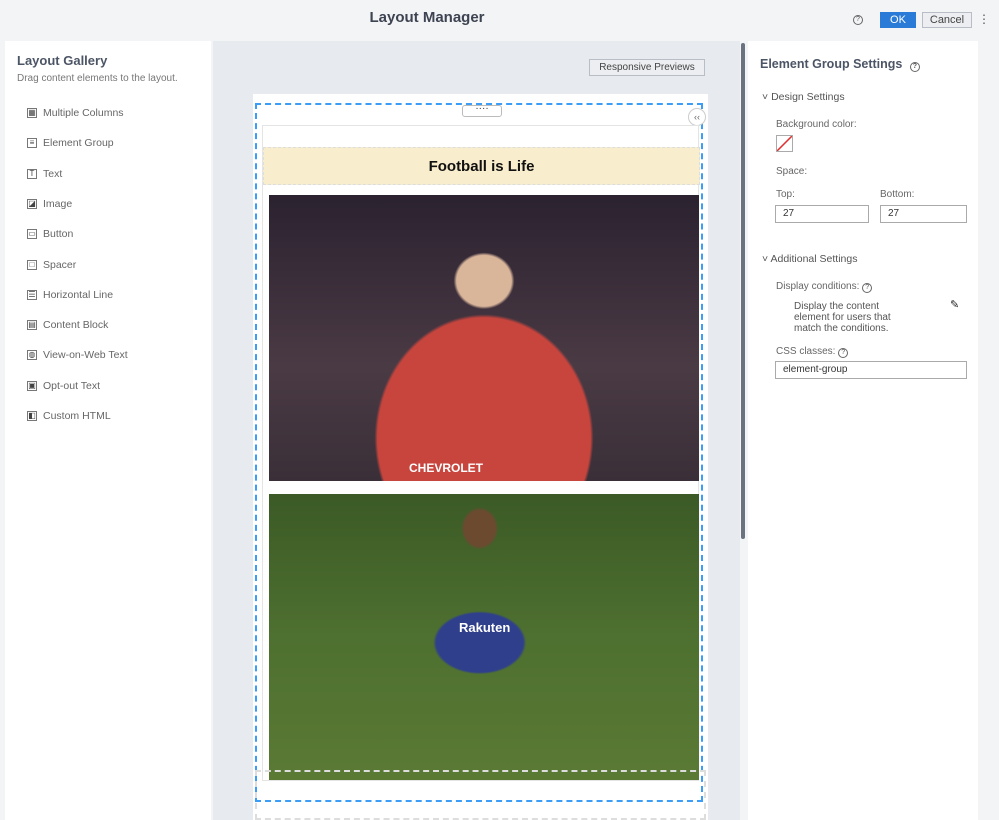  Describe the element at coordinates (58, 234) in the screenshot. I see `gallery-item-label: Button` at that location.